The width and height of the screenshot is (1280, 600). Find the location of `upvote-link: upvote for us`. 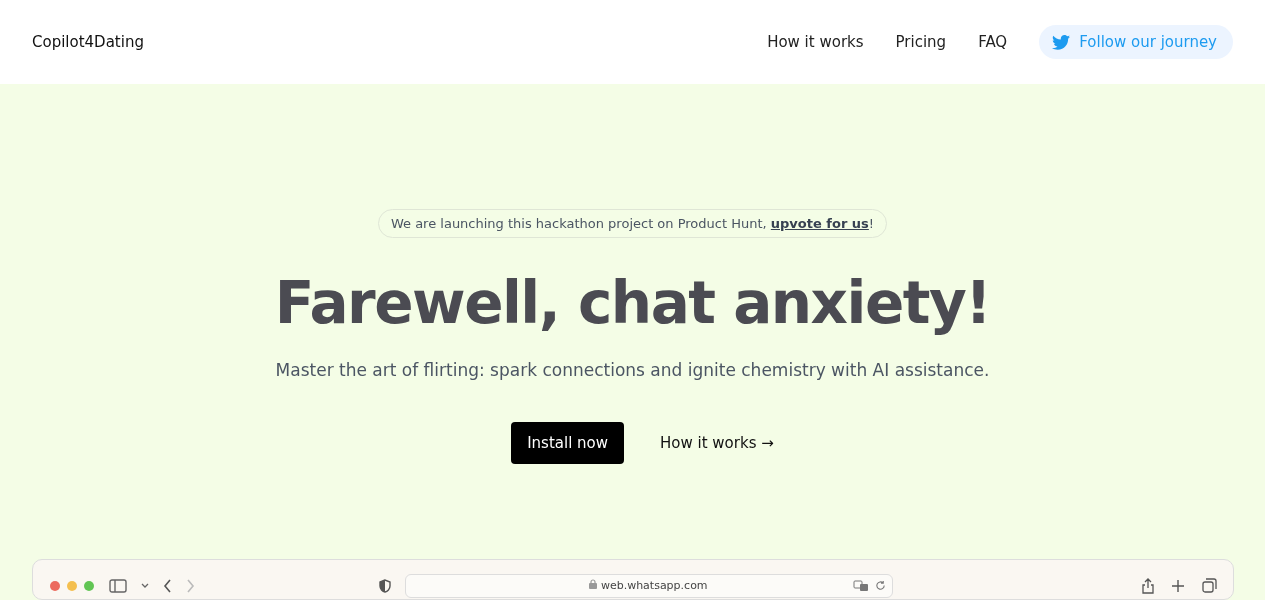

upvote-link: upvote for us is located at coordinates (819, 223).